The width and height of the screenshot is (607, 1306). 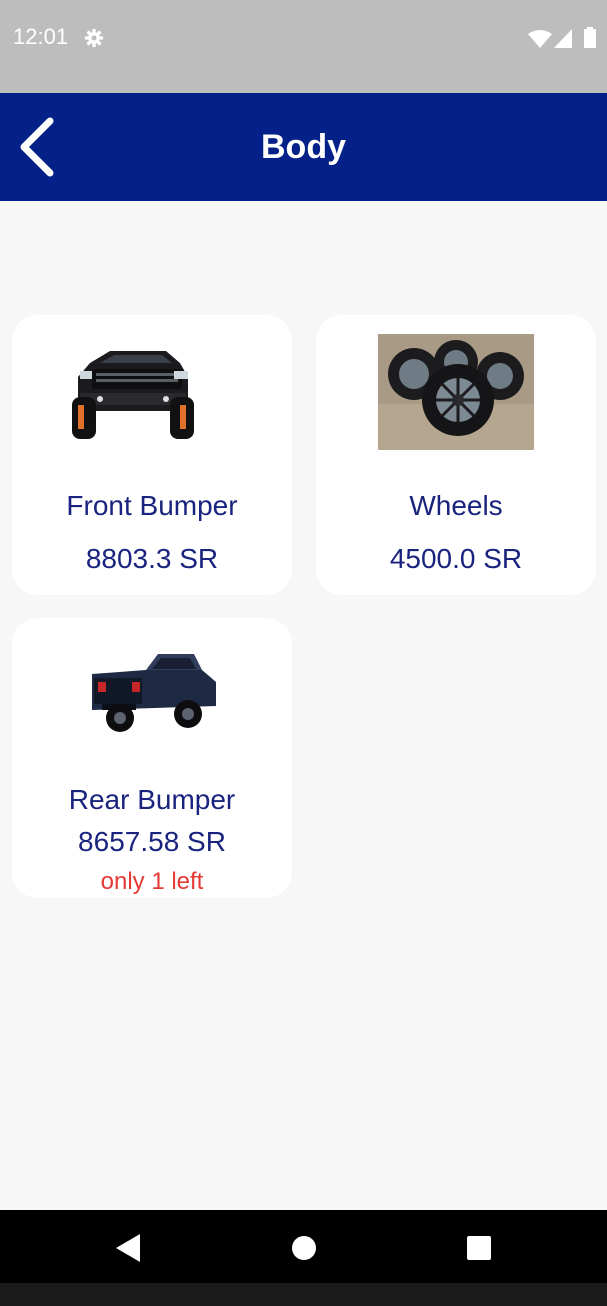 I want to click on page-title: Body, so click(x=303, y=147).